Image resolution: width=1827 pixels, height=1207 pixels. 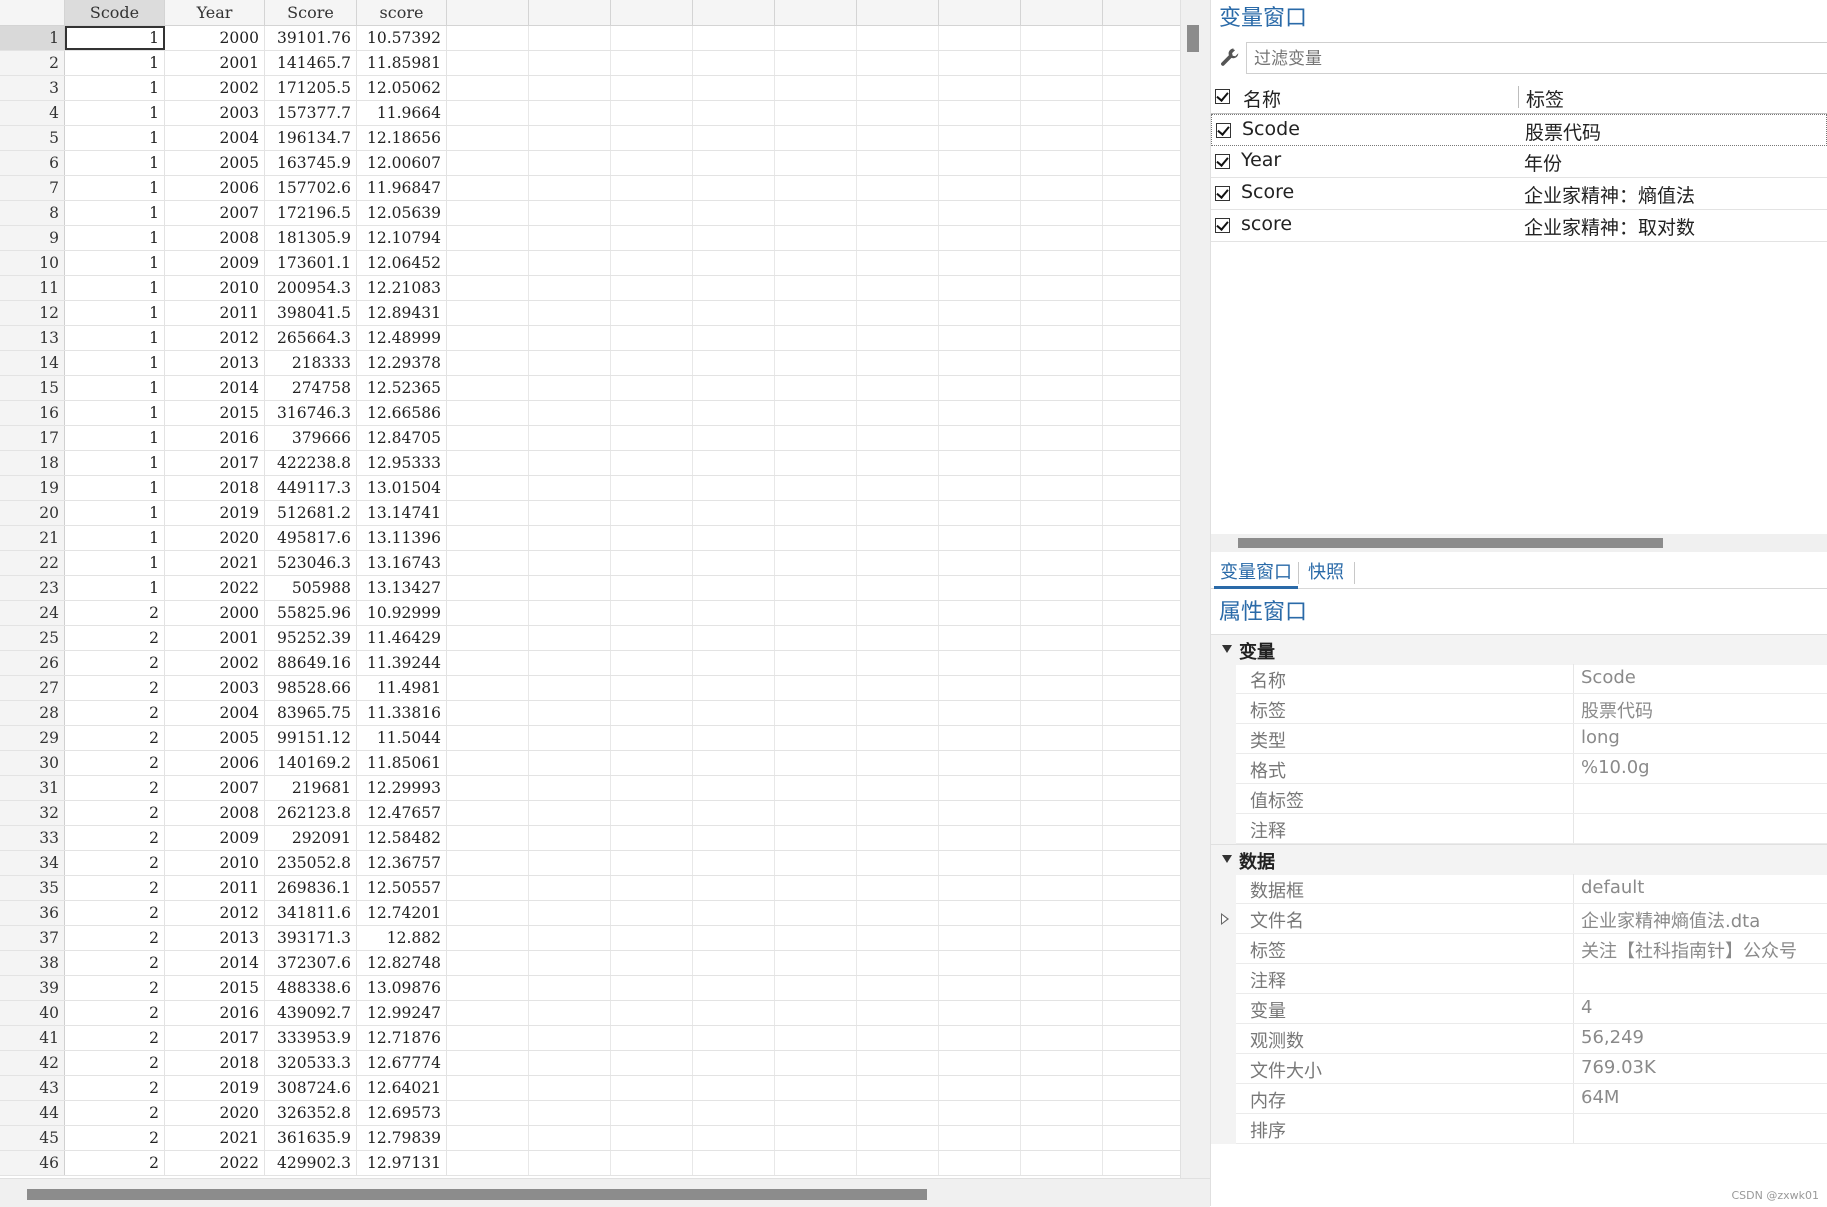 What do you see at coordinates (311, 563) in the screenshot?
I see `cell-score: 523046.3` at bounding box center [311, 563].